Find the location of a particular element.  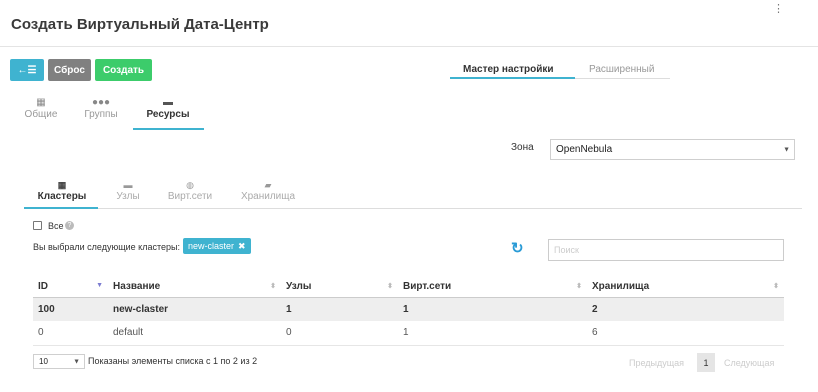

subtabs-underline is located at coordinates (413, 208).